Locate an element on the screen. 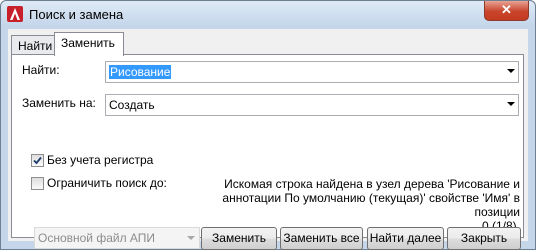 The image size is (536, 250). limit-search-checkbox is located at coordinates (37, 183).